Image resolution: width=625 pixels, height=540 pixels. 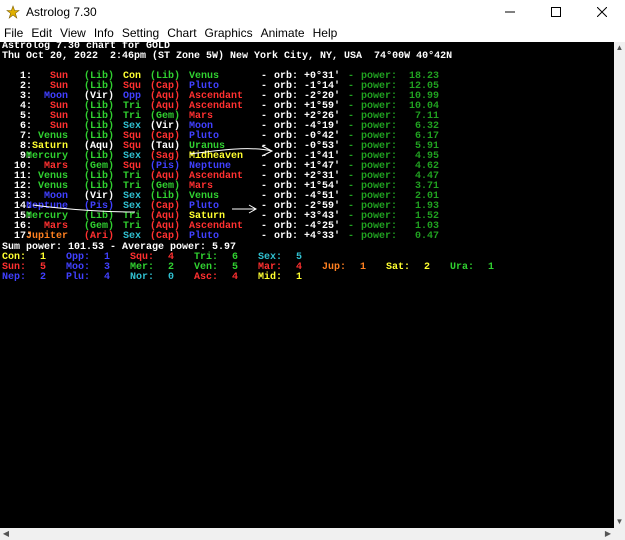 What do you see at coordinates (334, 267) in the screenshot?
I see `count-label: Jup:` at bounding box center [334, 267].